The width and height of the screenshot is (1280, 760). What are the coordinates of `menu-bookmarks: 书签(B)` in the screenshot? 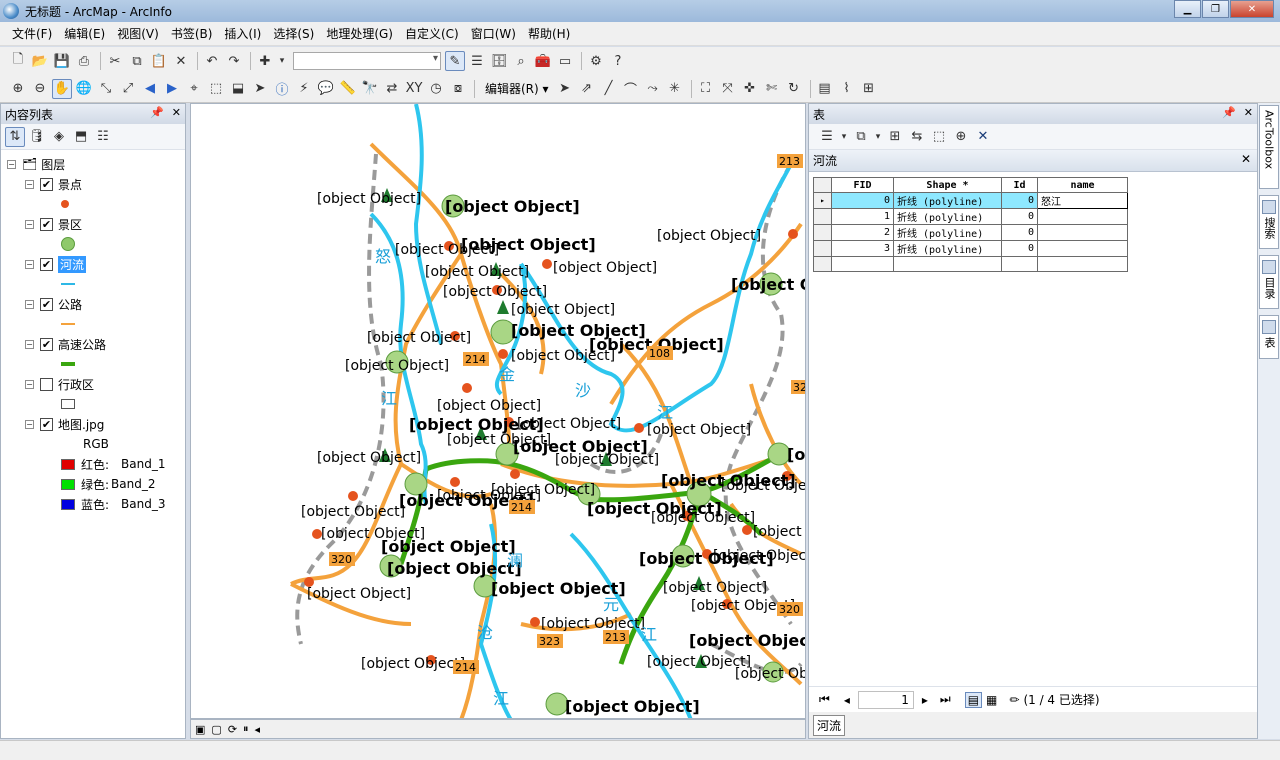 It's located at (192, 34).